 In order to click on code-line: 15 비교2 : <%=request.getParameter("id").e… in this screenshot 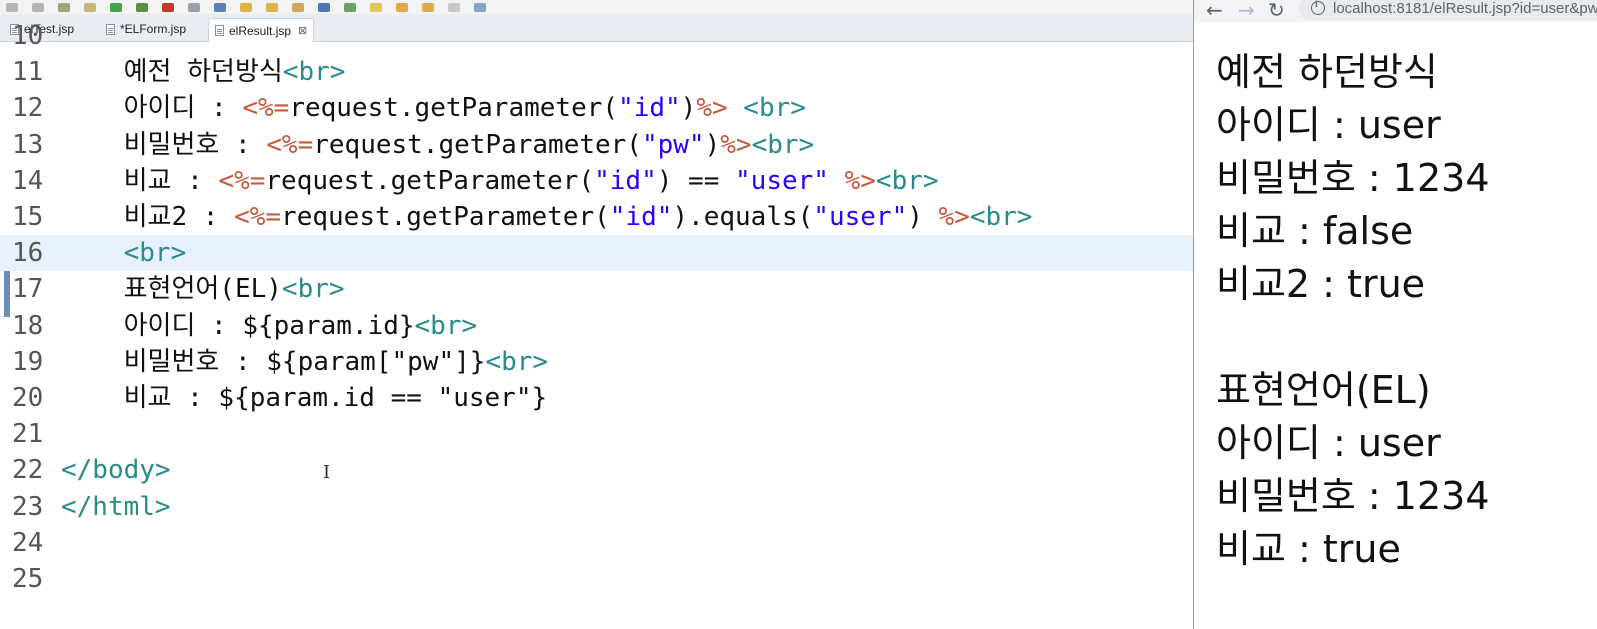, I will do `click(596, 217)`.